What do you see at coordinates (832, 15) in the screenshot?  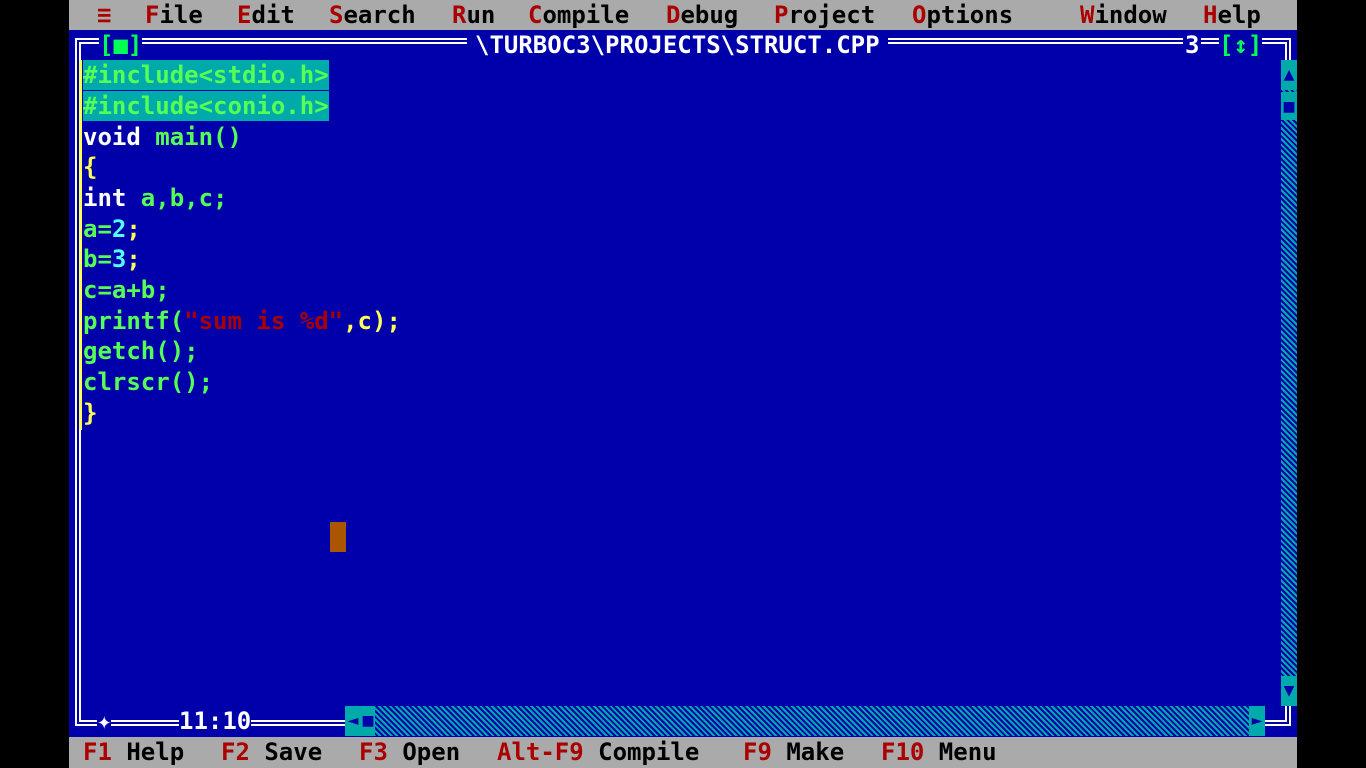 I see `menu-label: roject` at bounding box center [832, 15].